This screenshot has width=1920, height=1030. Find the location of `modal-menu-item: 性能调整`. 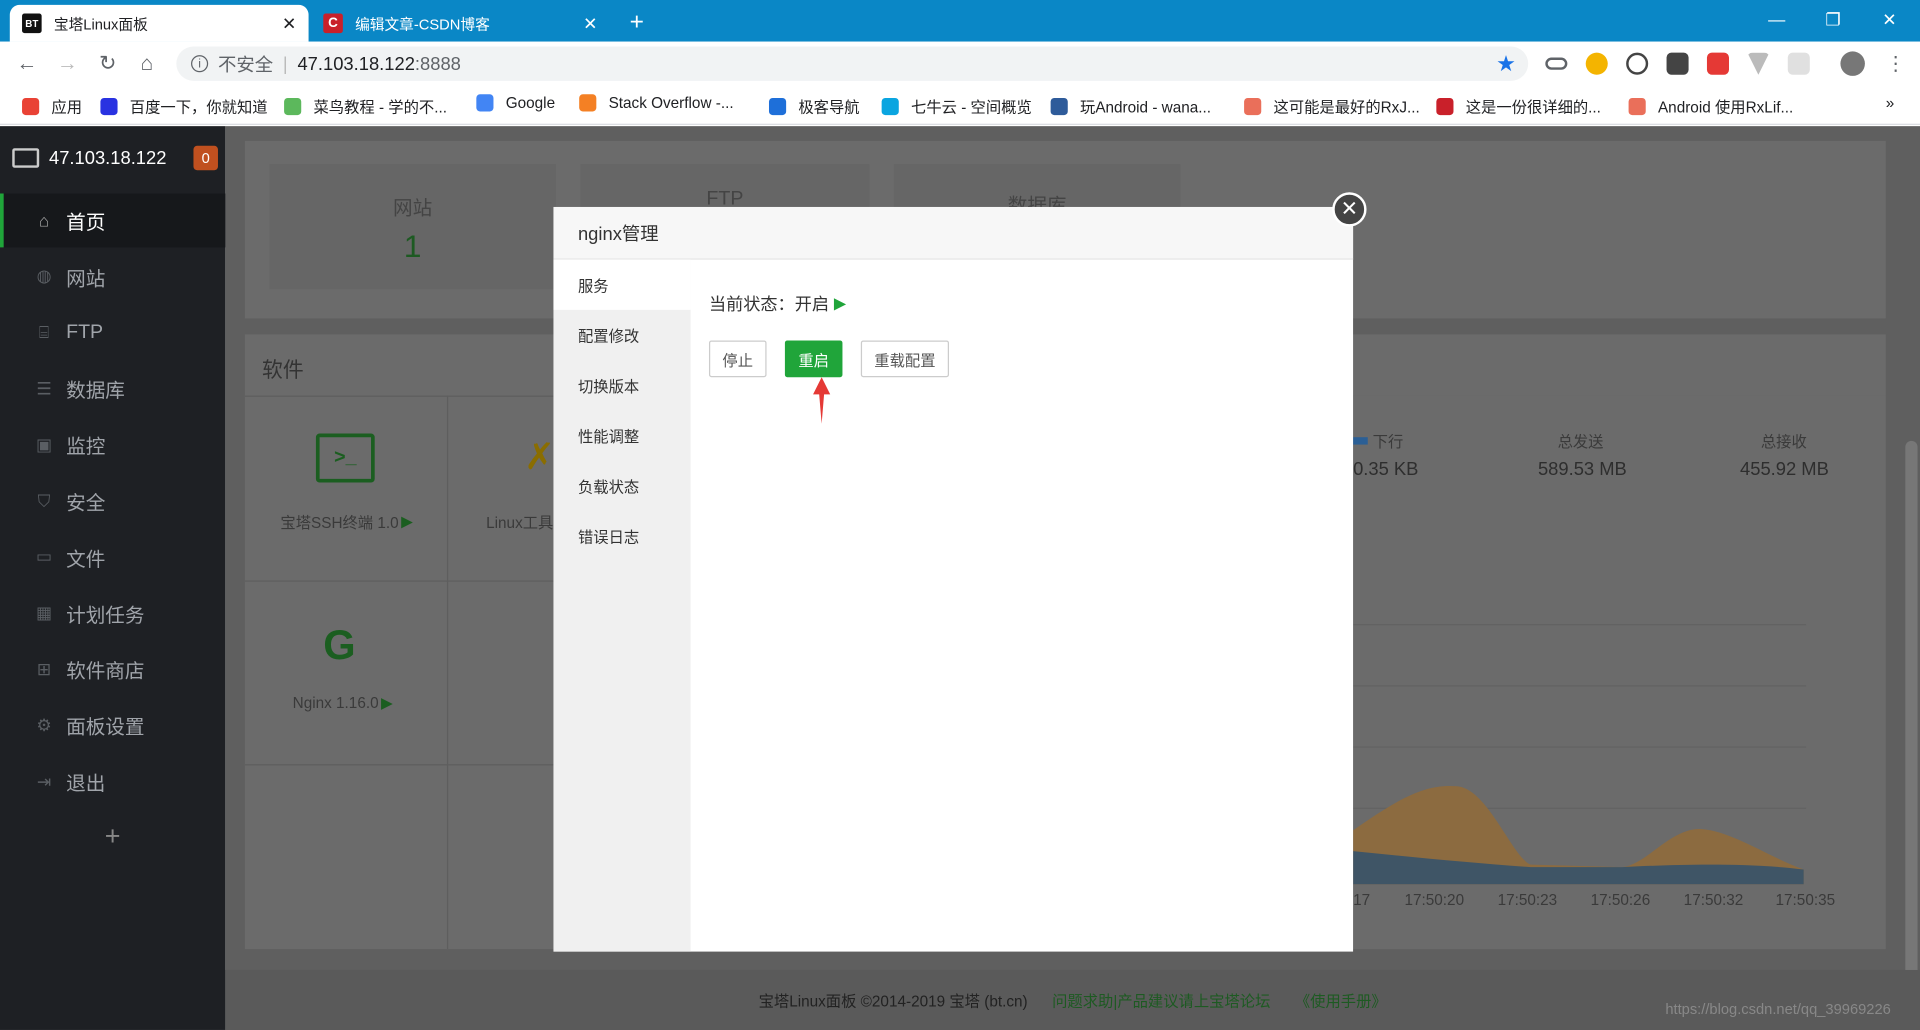

modal-menu-item: 性能调整 is located at coordinates (621, 435).